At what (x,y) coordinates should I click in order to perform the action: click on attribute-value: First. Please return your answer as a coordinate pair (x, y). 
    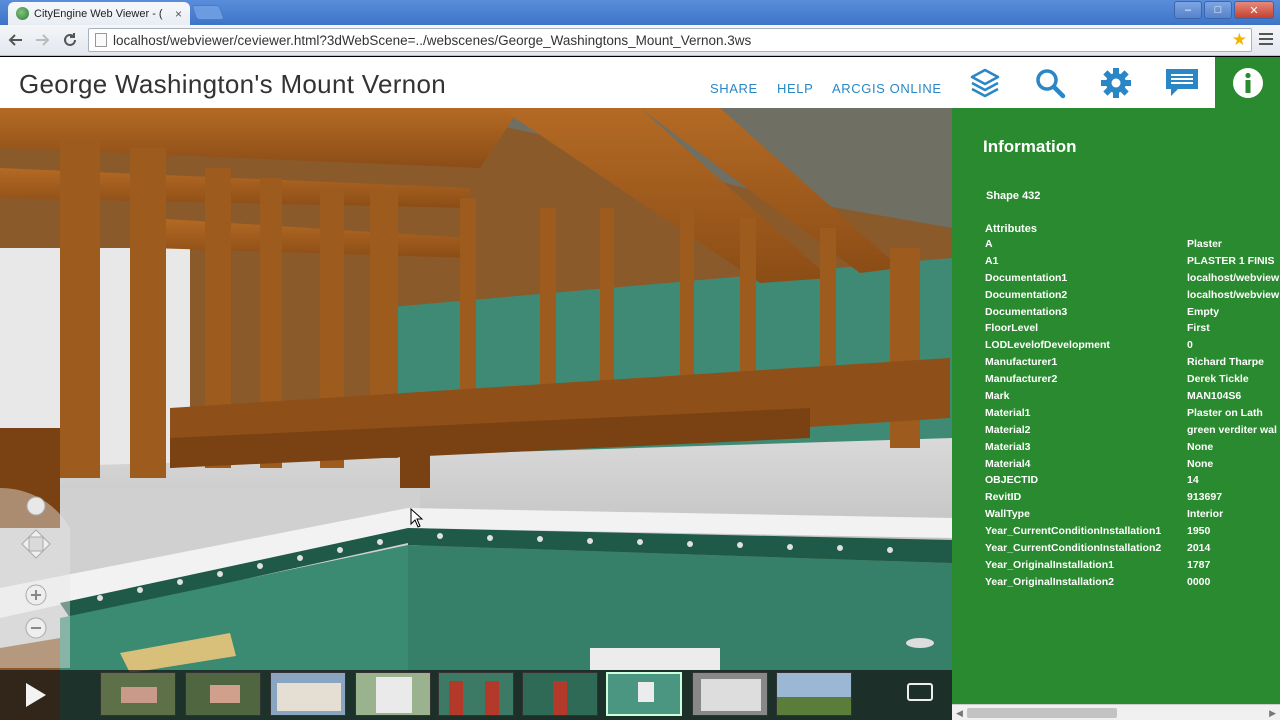
    Looking at the image, I should click on (1198, 328).